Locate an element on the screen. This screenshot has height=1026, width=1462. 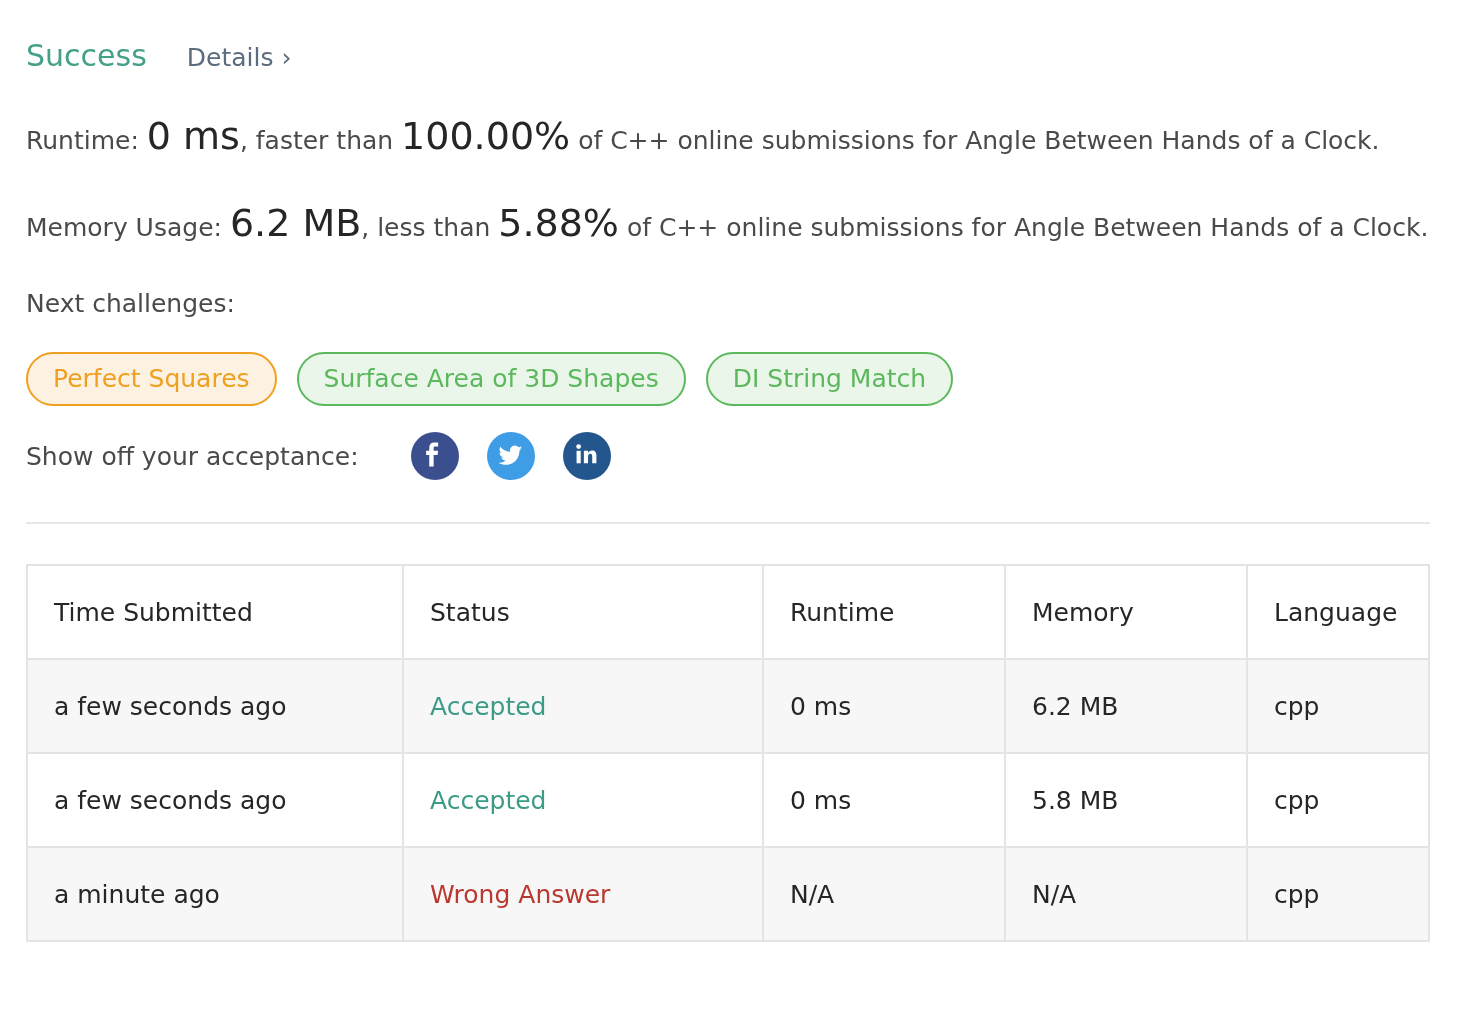
stat-text: , faster than is located at coordinates (316, 140).